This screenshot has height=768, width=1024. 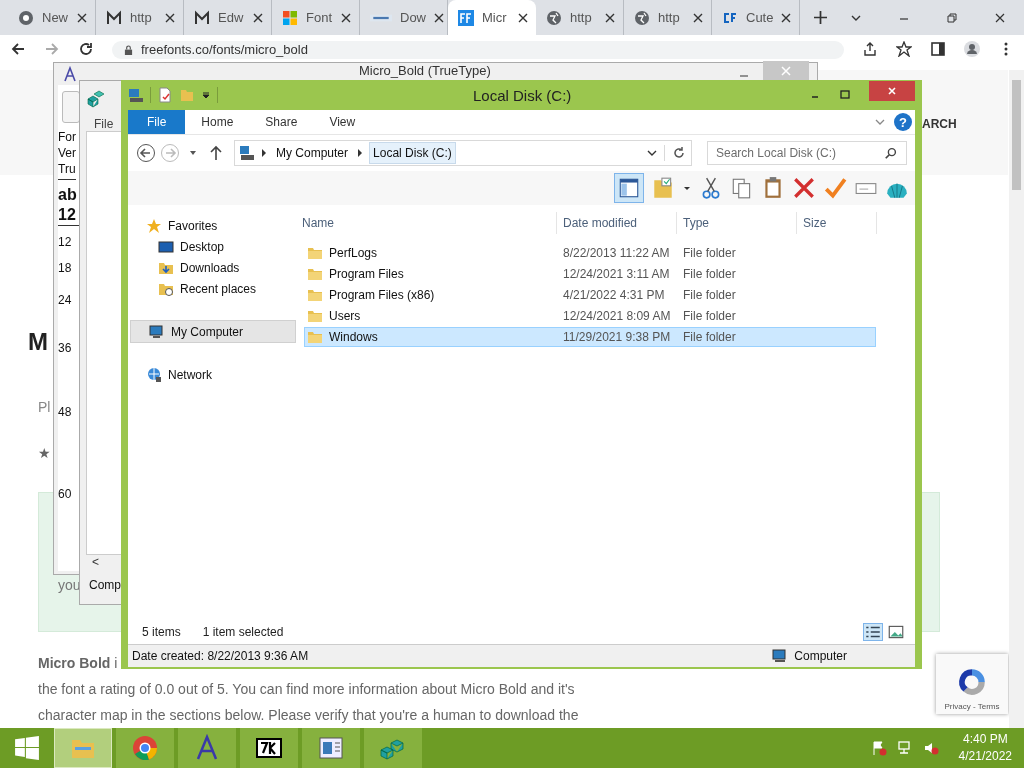 What do you see at coordinates (27, 748) in the screenshot?
I see `start-icon` at bounding box center [27, 748].